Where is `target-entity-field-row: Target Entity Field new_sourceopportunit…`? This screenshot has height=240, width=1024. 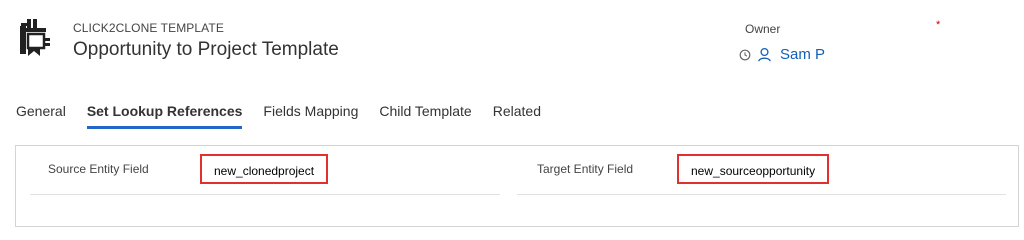
target-entity-field-row: Target Entity Field new_sourceopportunit… is located at coordinates (761, 170).